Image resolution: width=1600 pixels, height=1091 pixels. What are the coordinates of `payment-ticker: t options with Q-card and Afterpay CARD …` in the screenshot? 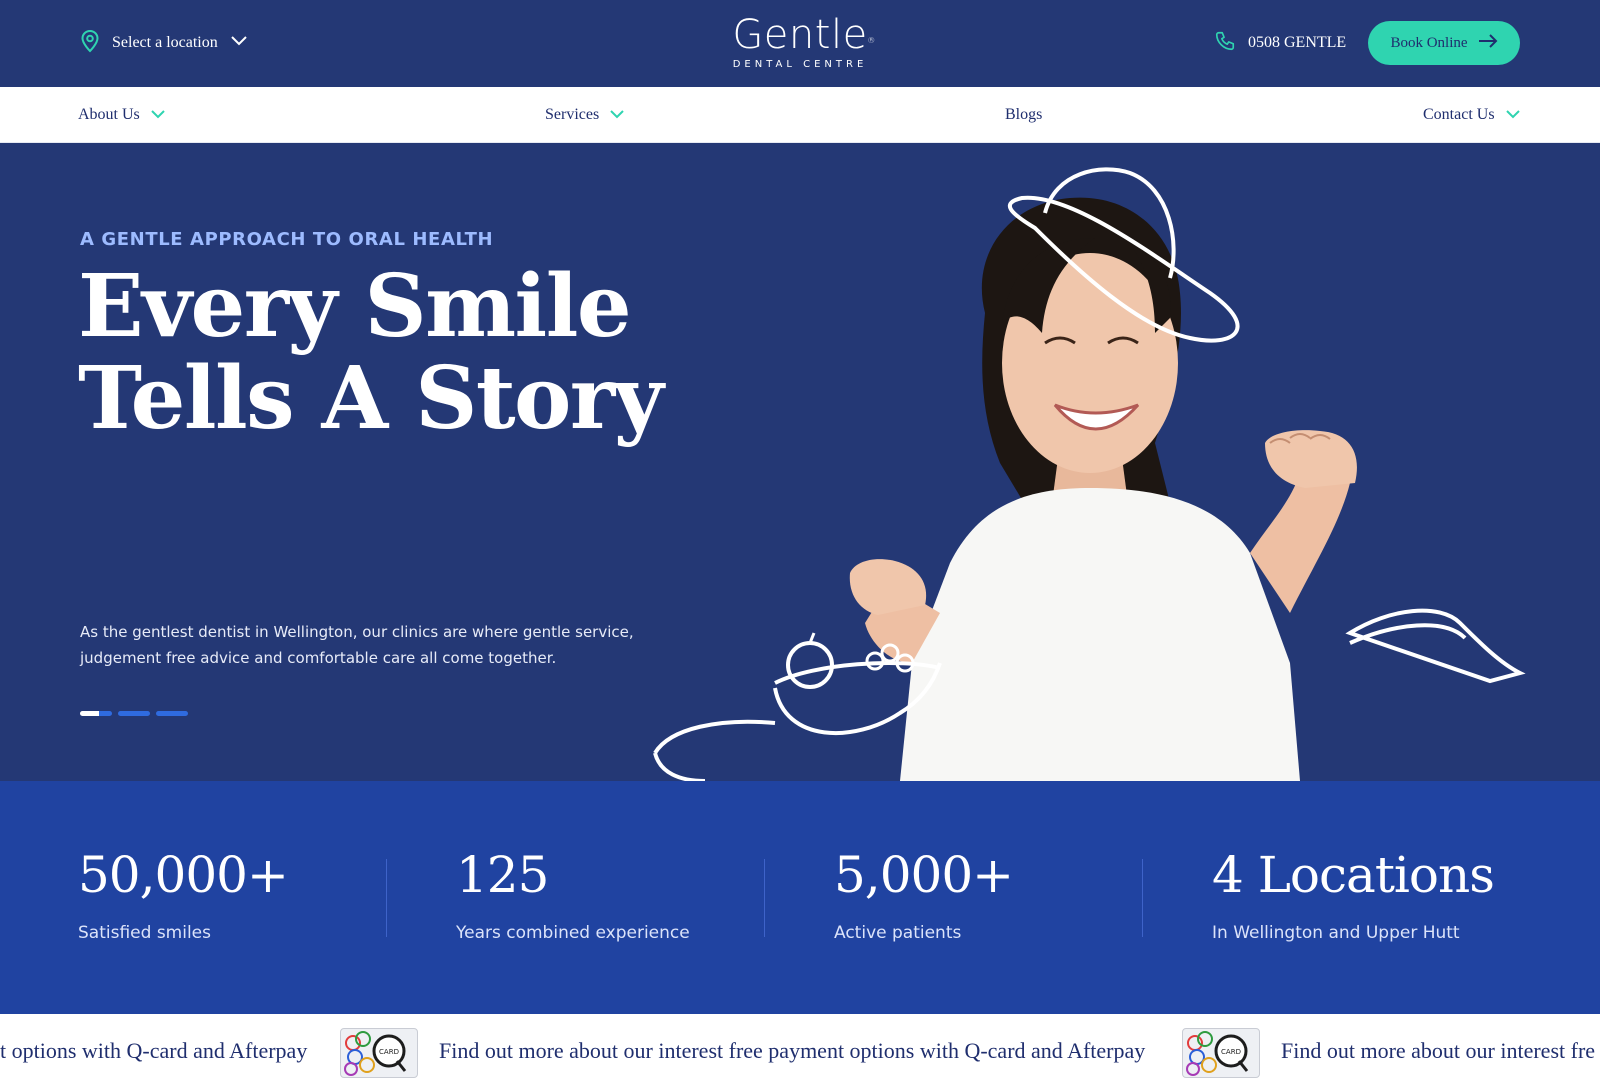 It's located at (800, 1052).